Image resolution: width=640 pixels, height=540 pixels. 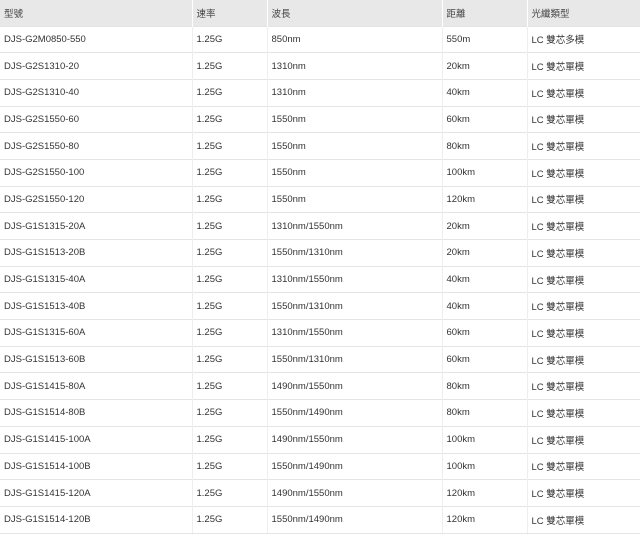 What do you see at coordinates (96, 333) in the screenshot?
I see `cell-model: DJS-G1S1315-60A` at bounding box center [96, 333].